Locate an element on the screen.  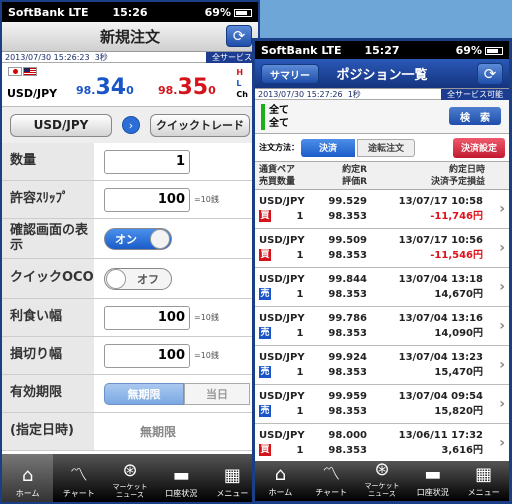
quick-oco-toggle: オフ is located at coordinates (138, 278).